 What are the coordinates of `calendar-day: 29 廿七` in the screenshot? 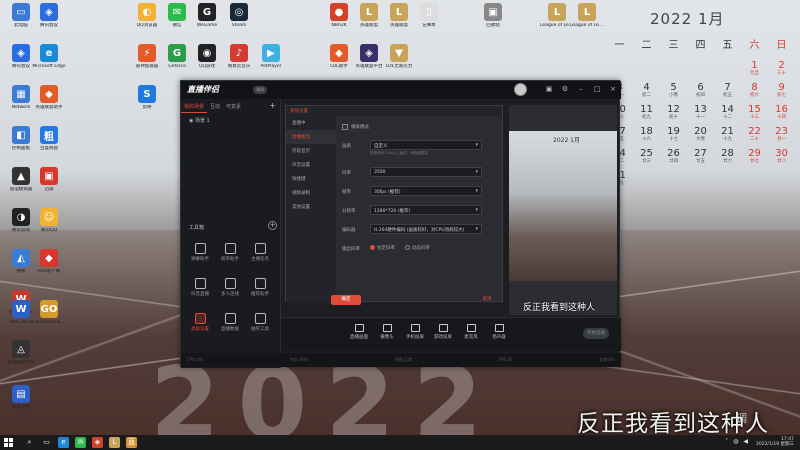 It's located at (754, 156).